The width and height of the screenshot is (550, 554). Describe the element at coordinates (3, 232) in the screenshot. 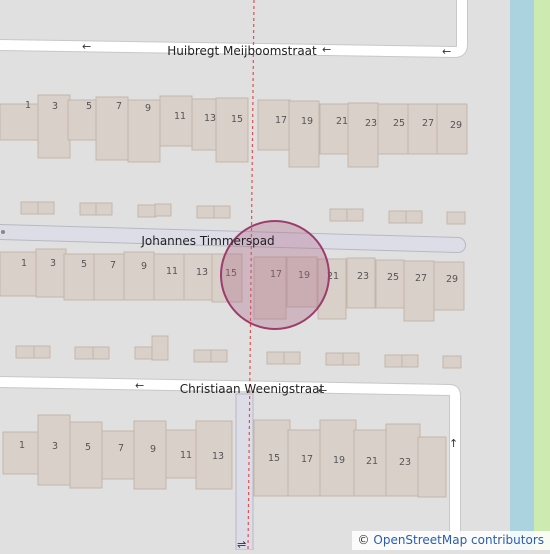

I see `footpath-node` at that location.